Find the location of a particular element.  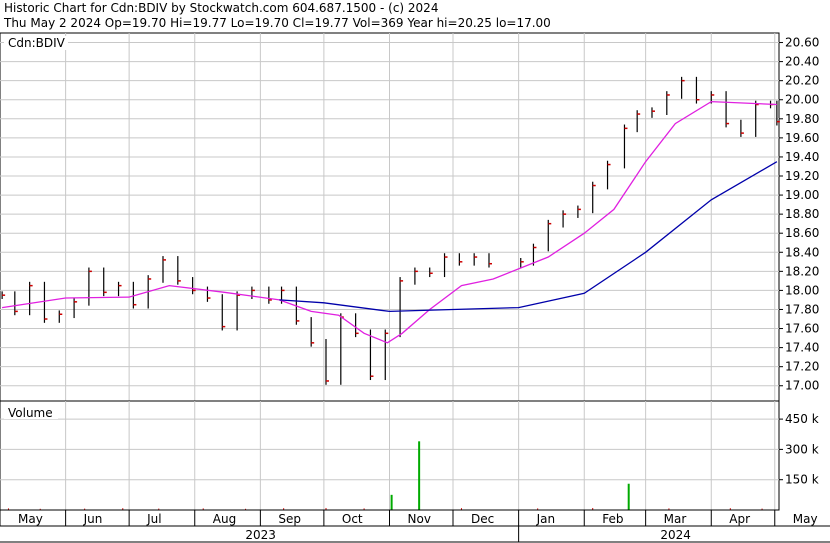

price-ytick-label: 18.40 is located at coordinates (802, 252).